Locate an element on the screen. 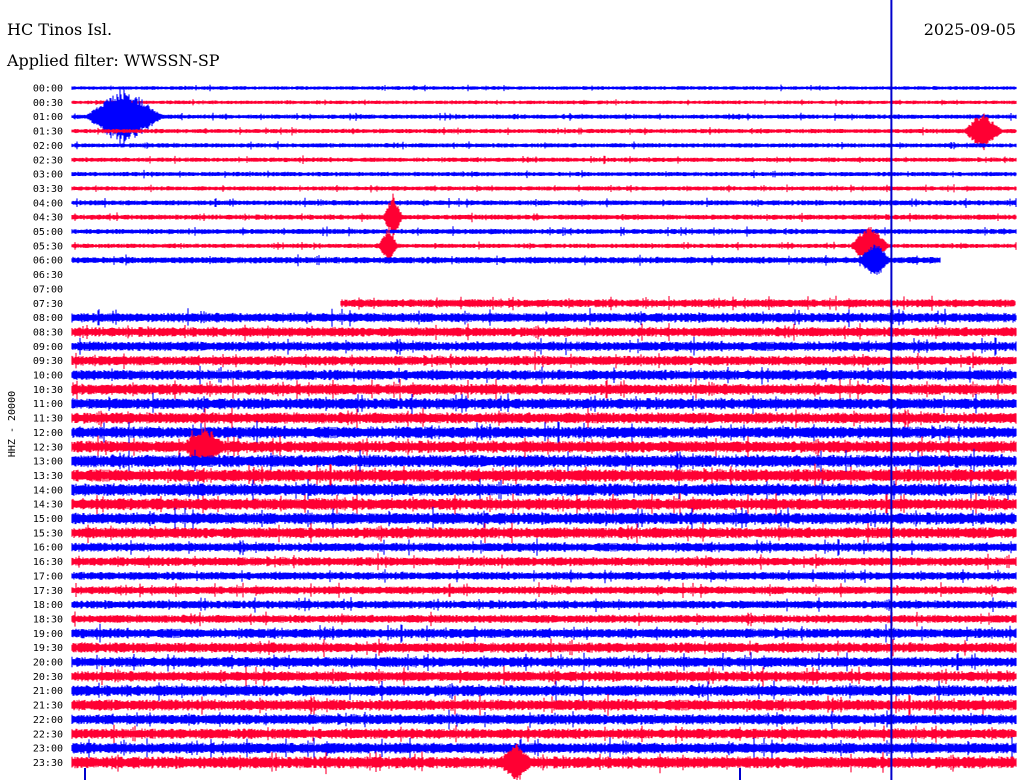 The height and width of the screenshot is (780, 1024). time-tick-label: 09:00 is located at coordinates (48, 347).